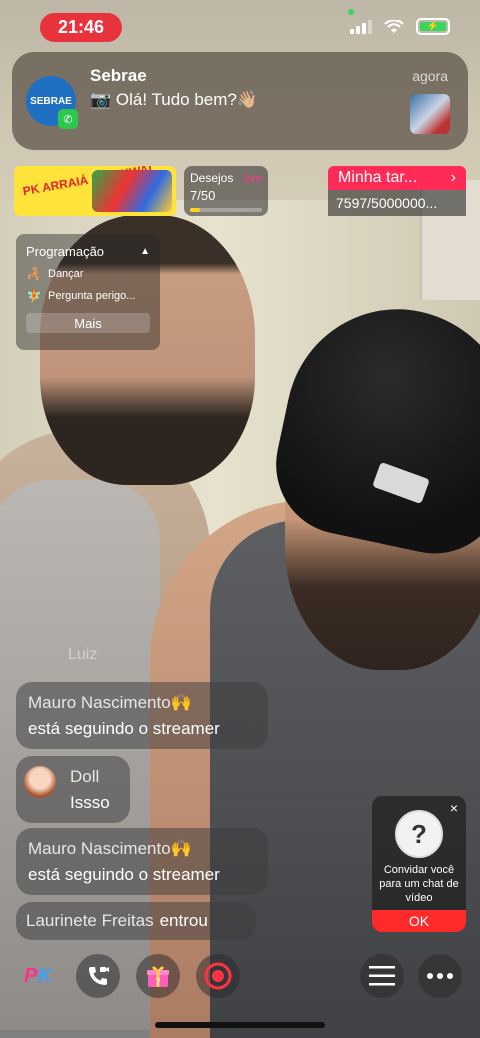  Describe the element at coordinates (174, 99) in the screenshot. I see `notification-message: 📷 Olá! Tudo bem?👋🏼` at that location.